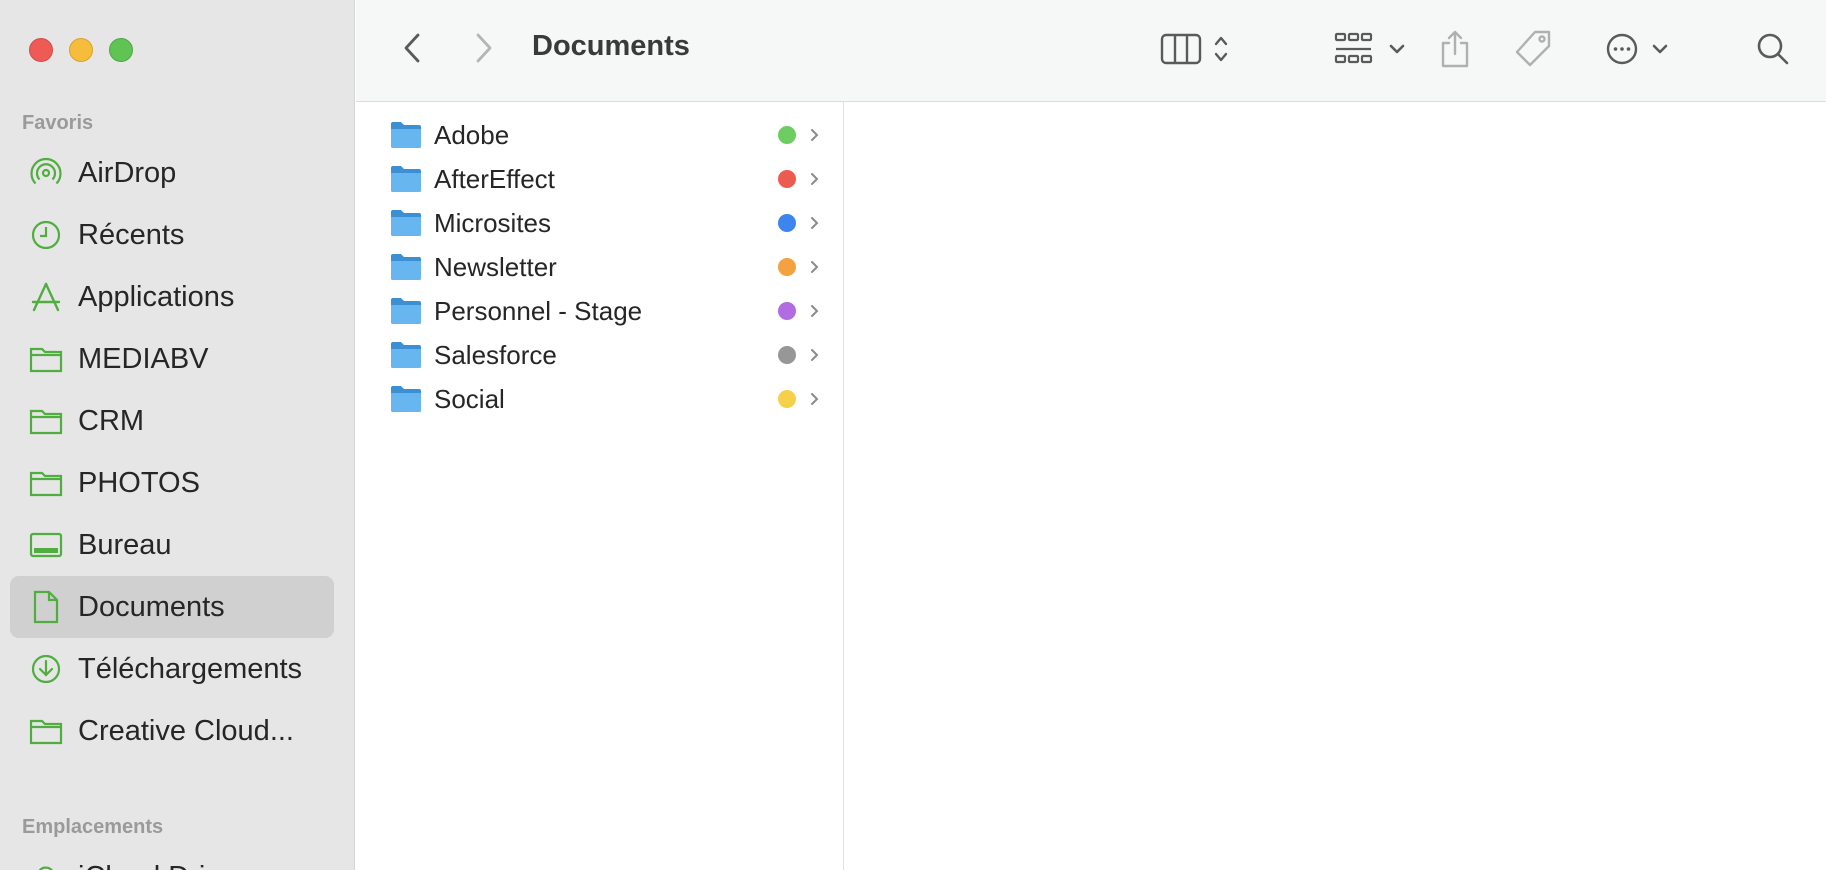 This screenshot has height=870, width=1826. Describe the element at coordinates (606, 399) in the screenshot. I see `file-row-social: Social` at that location.